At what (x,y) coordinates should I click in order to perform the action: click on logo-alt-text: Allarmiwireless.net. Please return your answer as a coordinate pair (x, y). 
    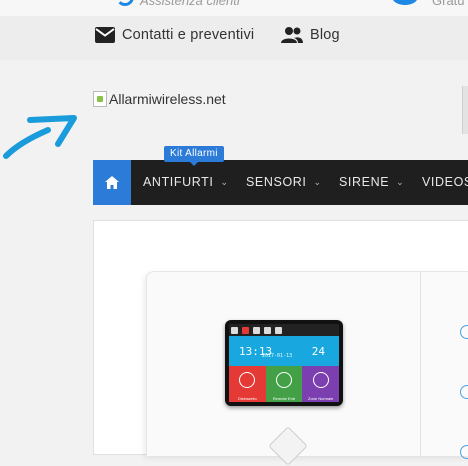
    Looking at the image, I should click on (167, 99).